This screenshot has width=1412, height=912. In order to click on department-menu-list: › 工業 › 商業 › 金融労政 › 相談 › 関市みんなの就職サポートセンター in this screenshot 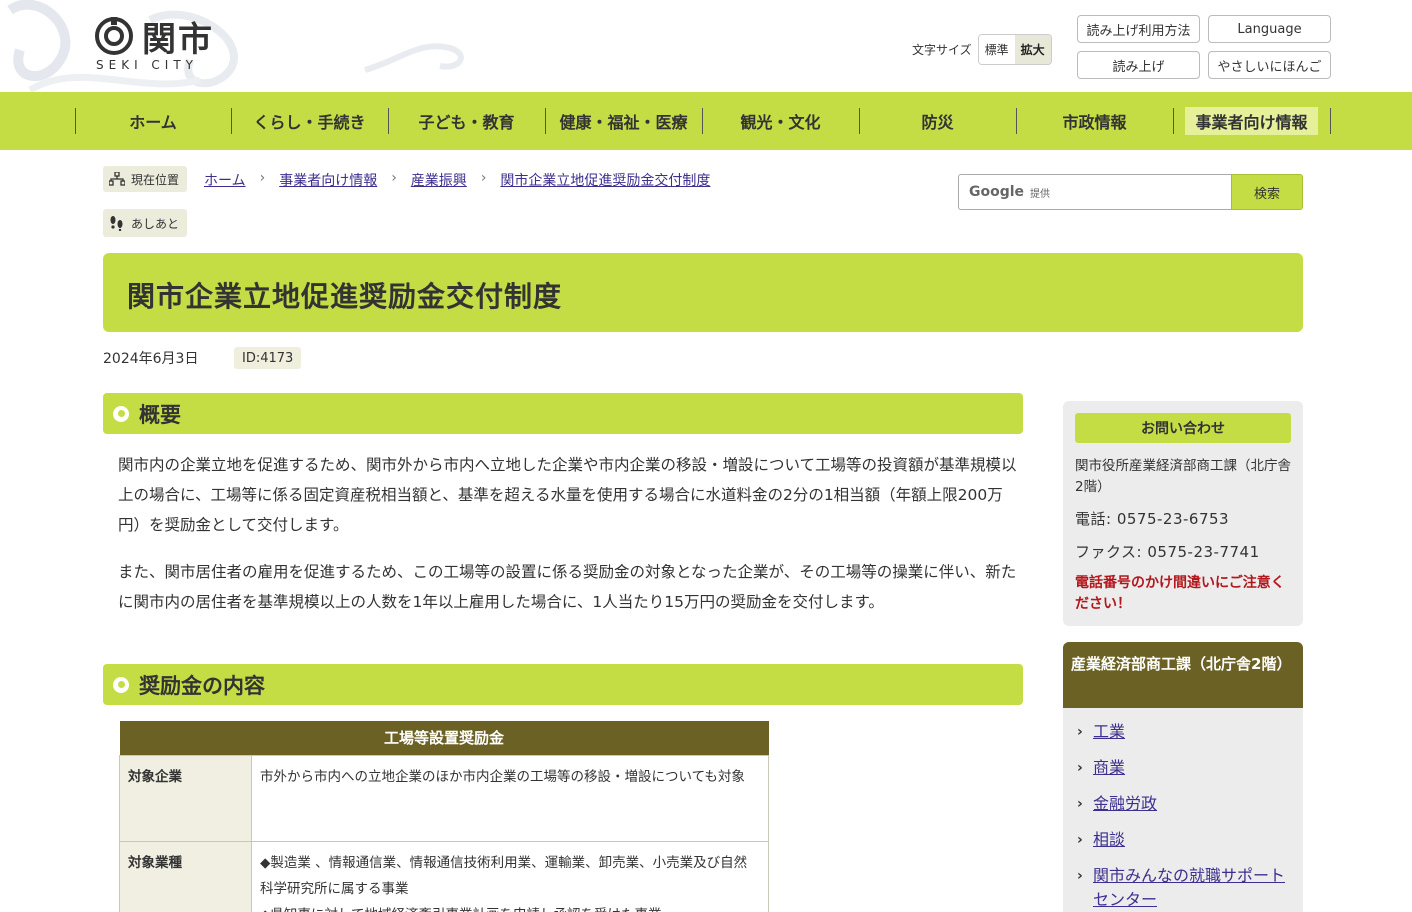, I will do `click(1188, 816)`.